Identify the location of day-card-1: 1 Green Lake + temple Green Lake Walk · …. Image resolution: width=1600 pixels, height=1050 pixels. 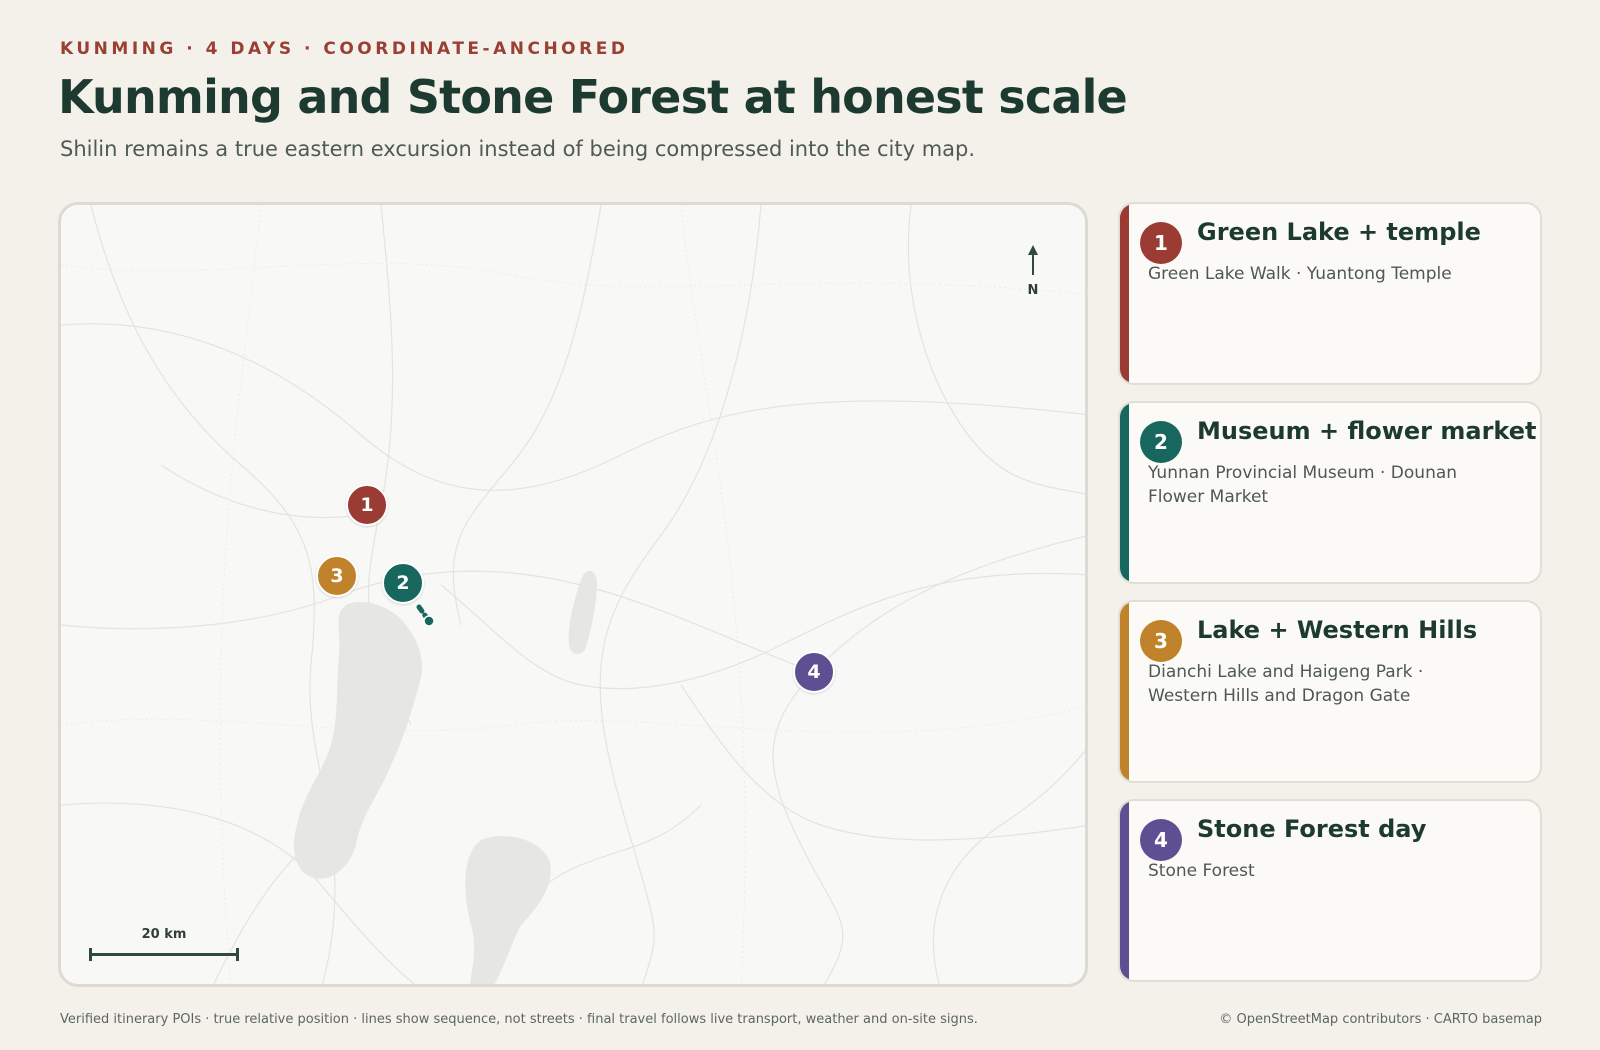
(1330, 293).